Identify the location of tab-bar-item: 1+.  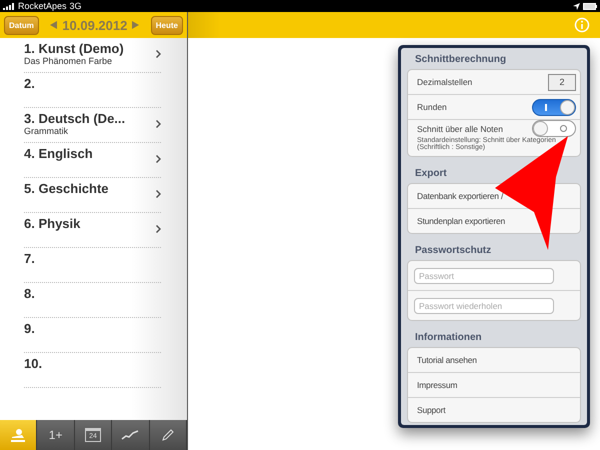
(56, 435).